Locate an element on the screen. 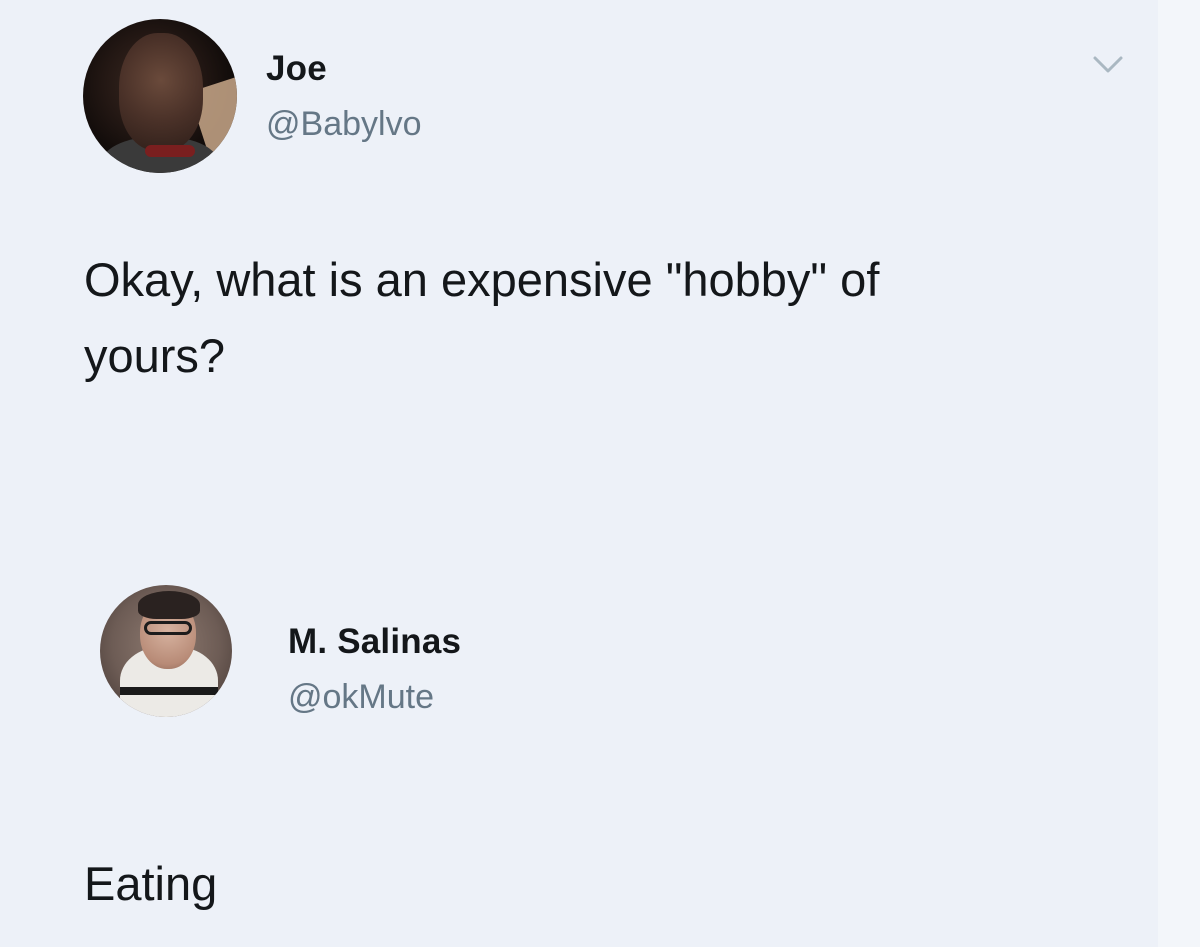 The height and width of the screenshot is (947, 1200). avatar-collar is located at coordinates (170, 151).